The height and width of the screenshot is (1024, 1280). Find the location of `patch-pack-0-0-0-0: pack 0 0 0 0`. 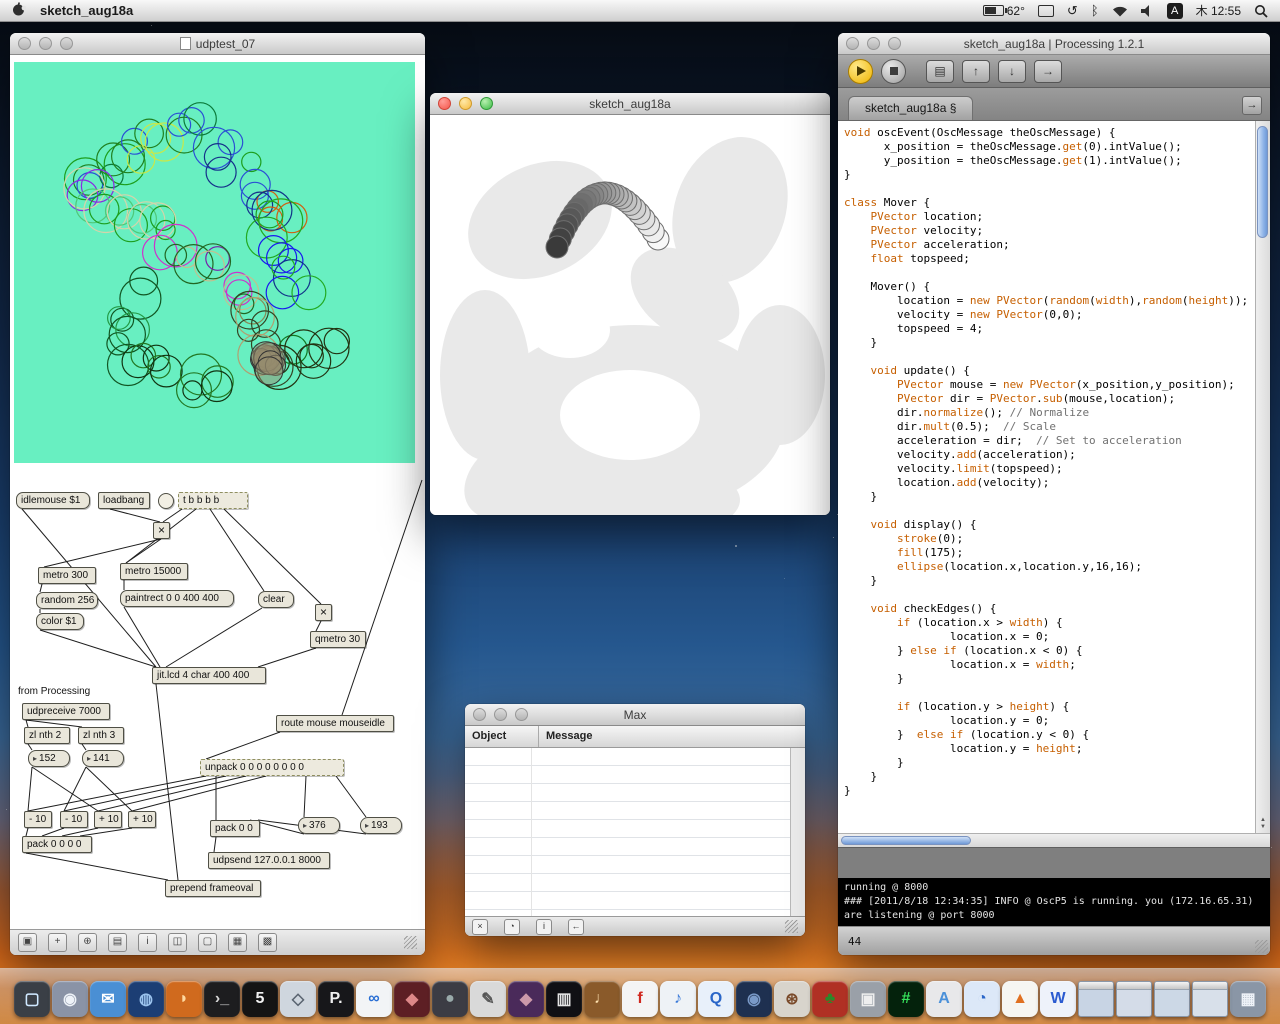

patch-pack-0-0-0-0: pack 0 0 0 0 is located at coordinates (57, 844).